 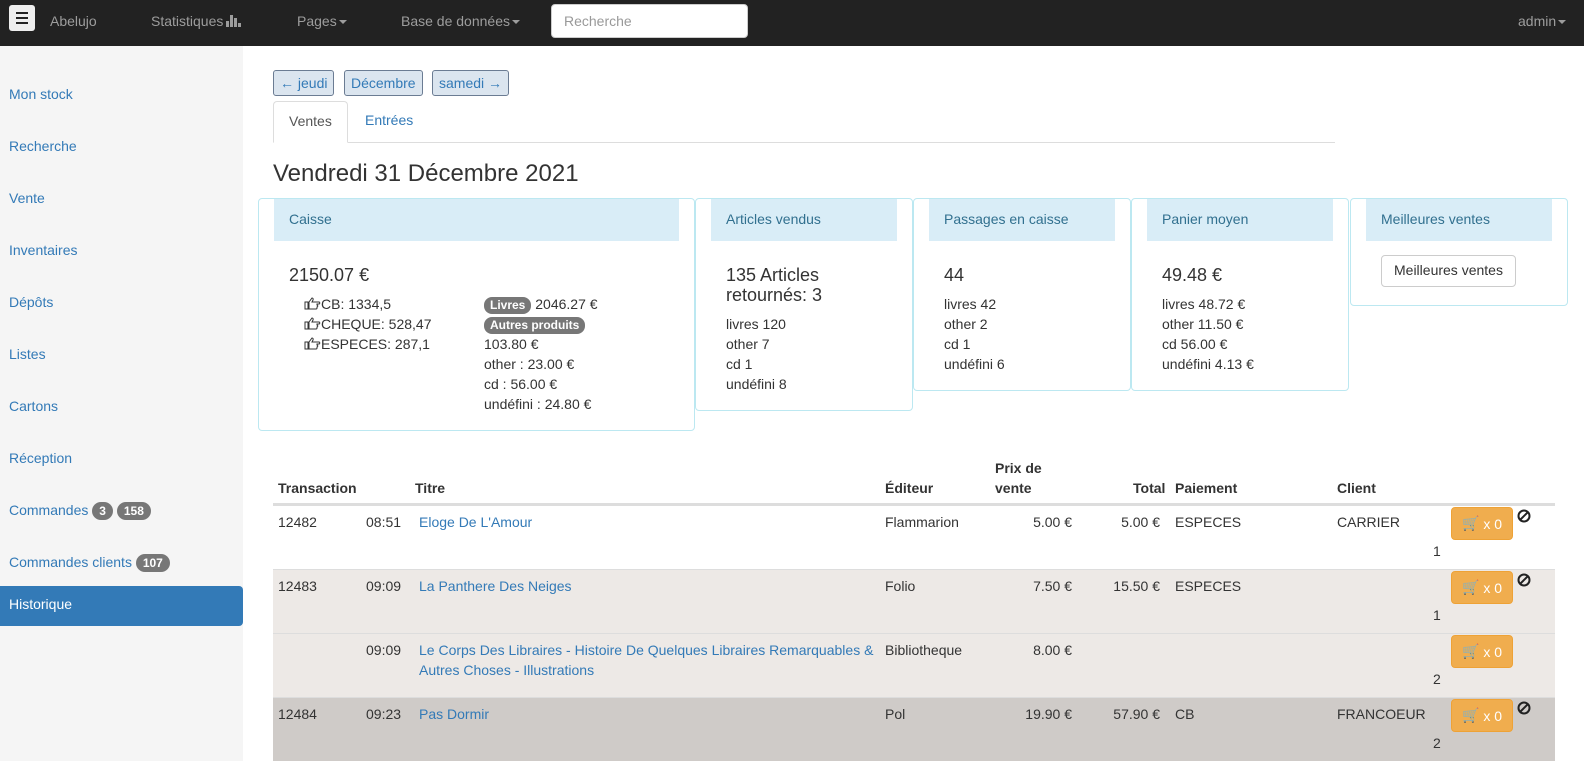 What do you see at coordinates (909, 488) in the screenshot?
I see `col-editeur: Éditeur` at bounding box center [909, 488].